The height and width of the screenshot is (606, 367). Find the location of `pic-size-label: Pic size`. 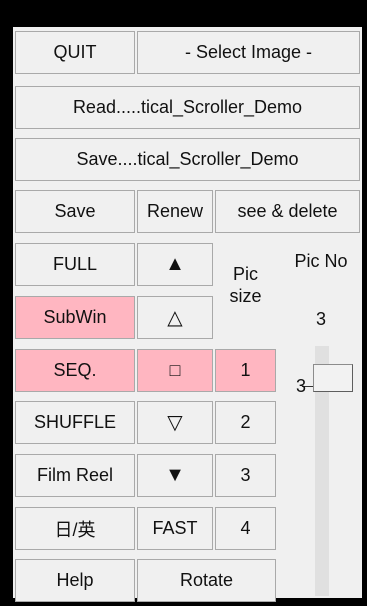

pic-size-label: Pic size is located at coordinates (245, 285).